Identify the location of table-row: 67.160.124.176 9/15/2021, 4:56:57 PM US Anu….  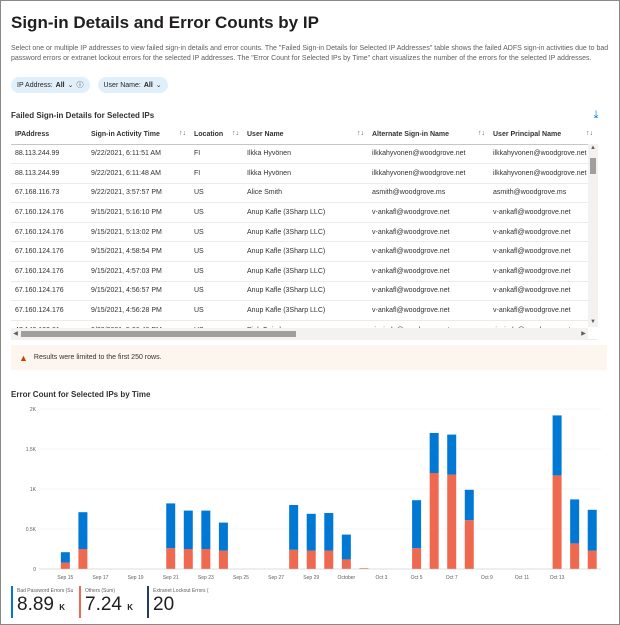
(304, 291).